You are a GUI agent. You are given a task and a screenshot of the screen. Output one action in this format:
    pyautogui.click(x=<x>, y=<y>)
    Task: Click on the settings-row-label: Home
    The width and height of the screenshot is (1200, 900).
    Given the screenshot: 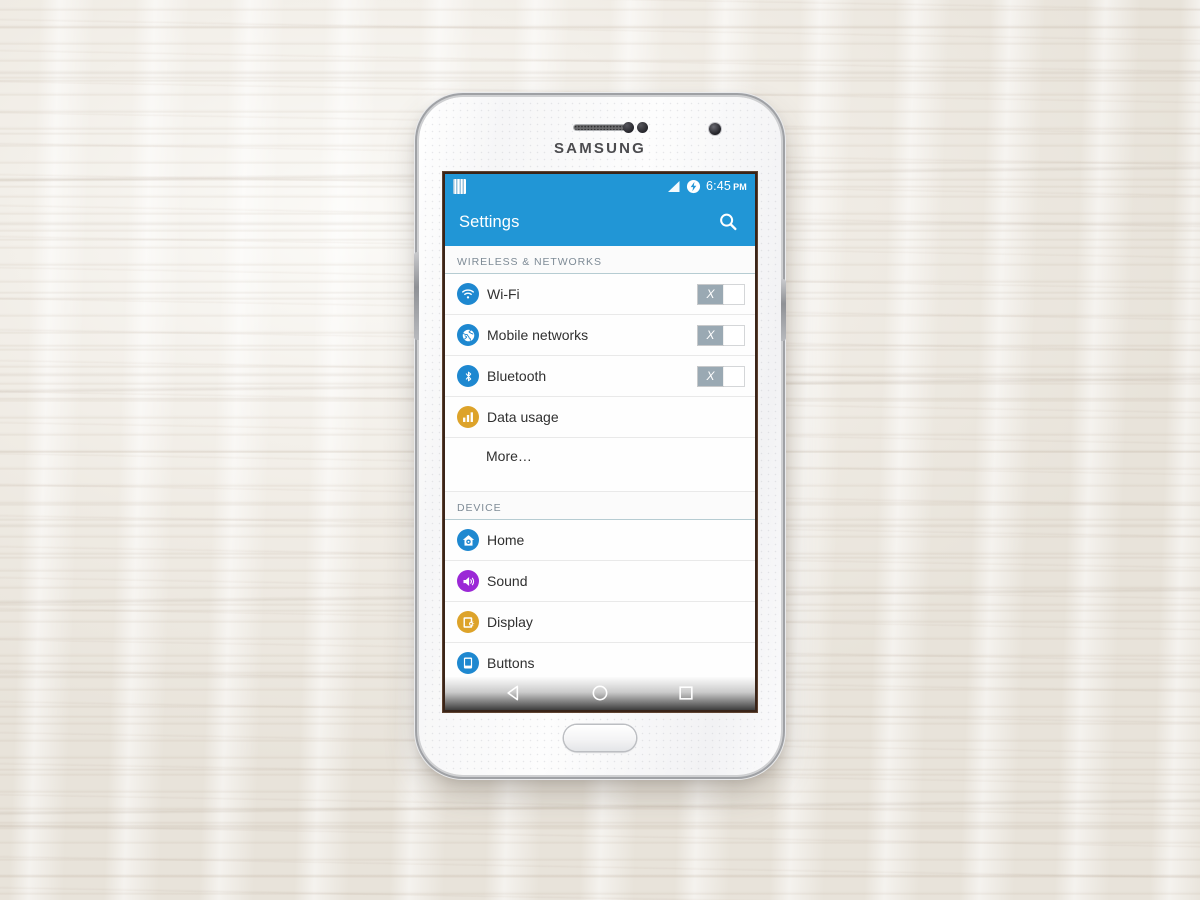 What is the action you would take?
    pyautogui.click(x=506, y=540)
    